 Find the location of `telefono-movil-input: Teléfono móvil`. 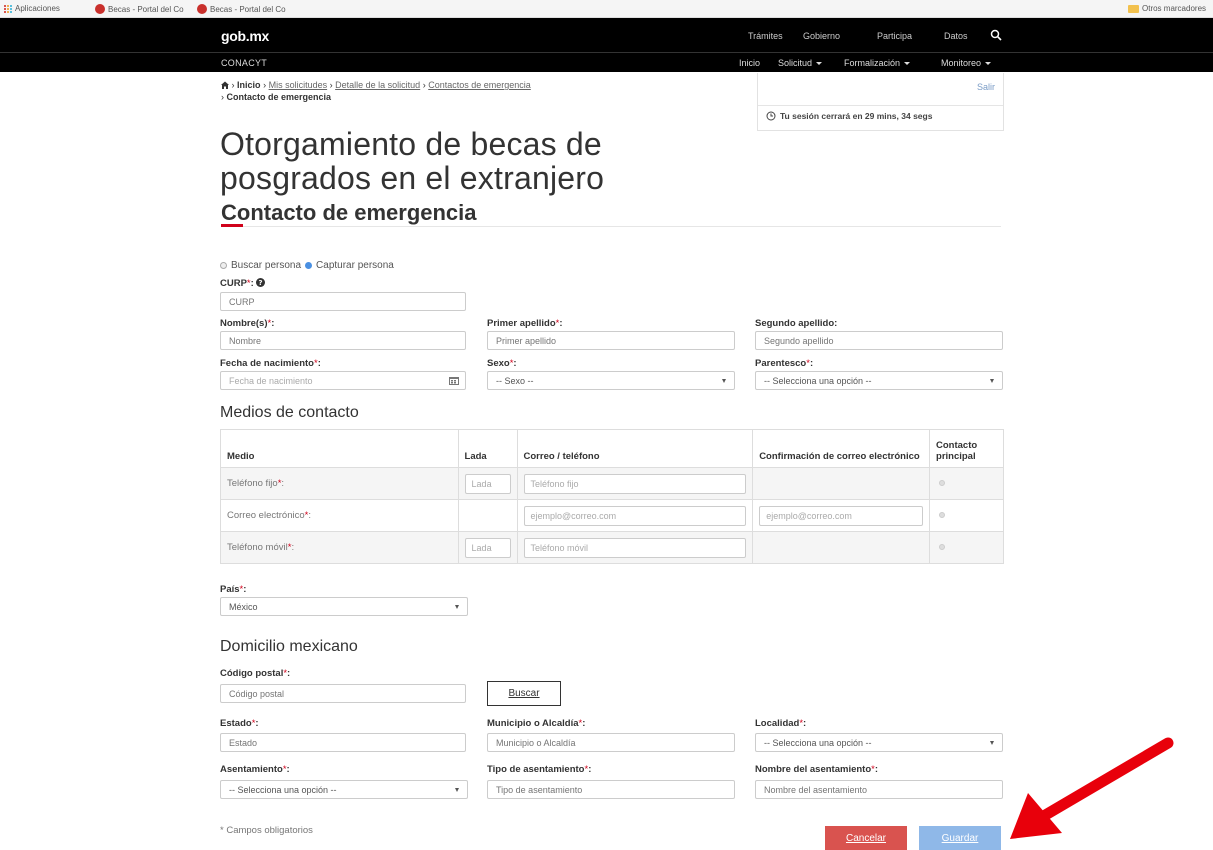

telefono-movil-input: Teléfono móvil is located at coordinates (635, 547).